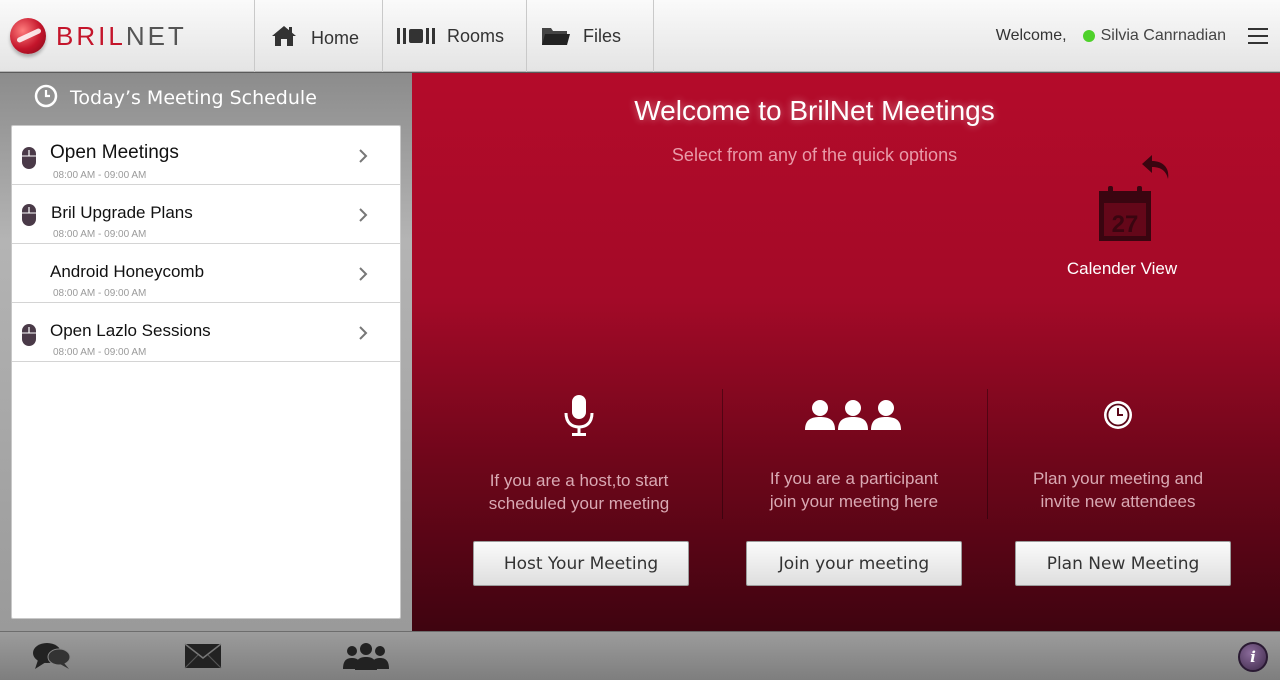  Describe the element at coordinates (476, 35) in the screenshot. I see `nav-rooms-label: Rooms` at that location.